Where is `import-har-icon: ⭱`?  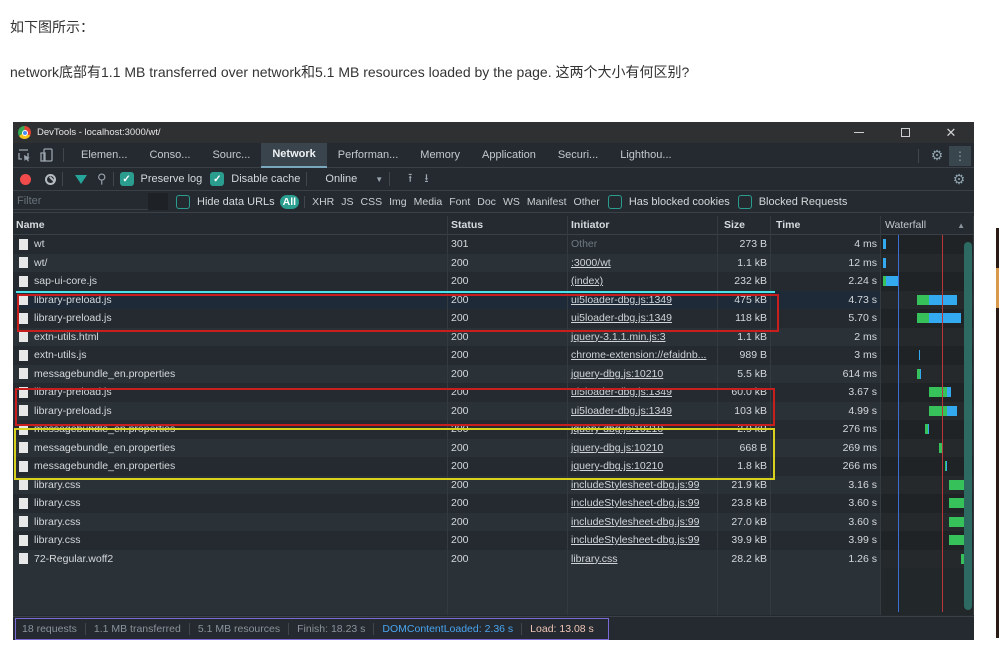 import-har-icon: ⭱ is located at coordinates (410, 179).